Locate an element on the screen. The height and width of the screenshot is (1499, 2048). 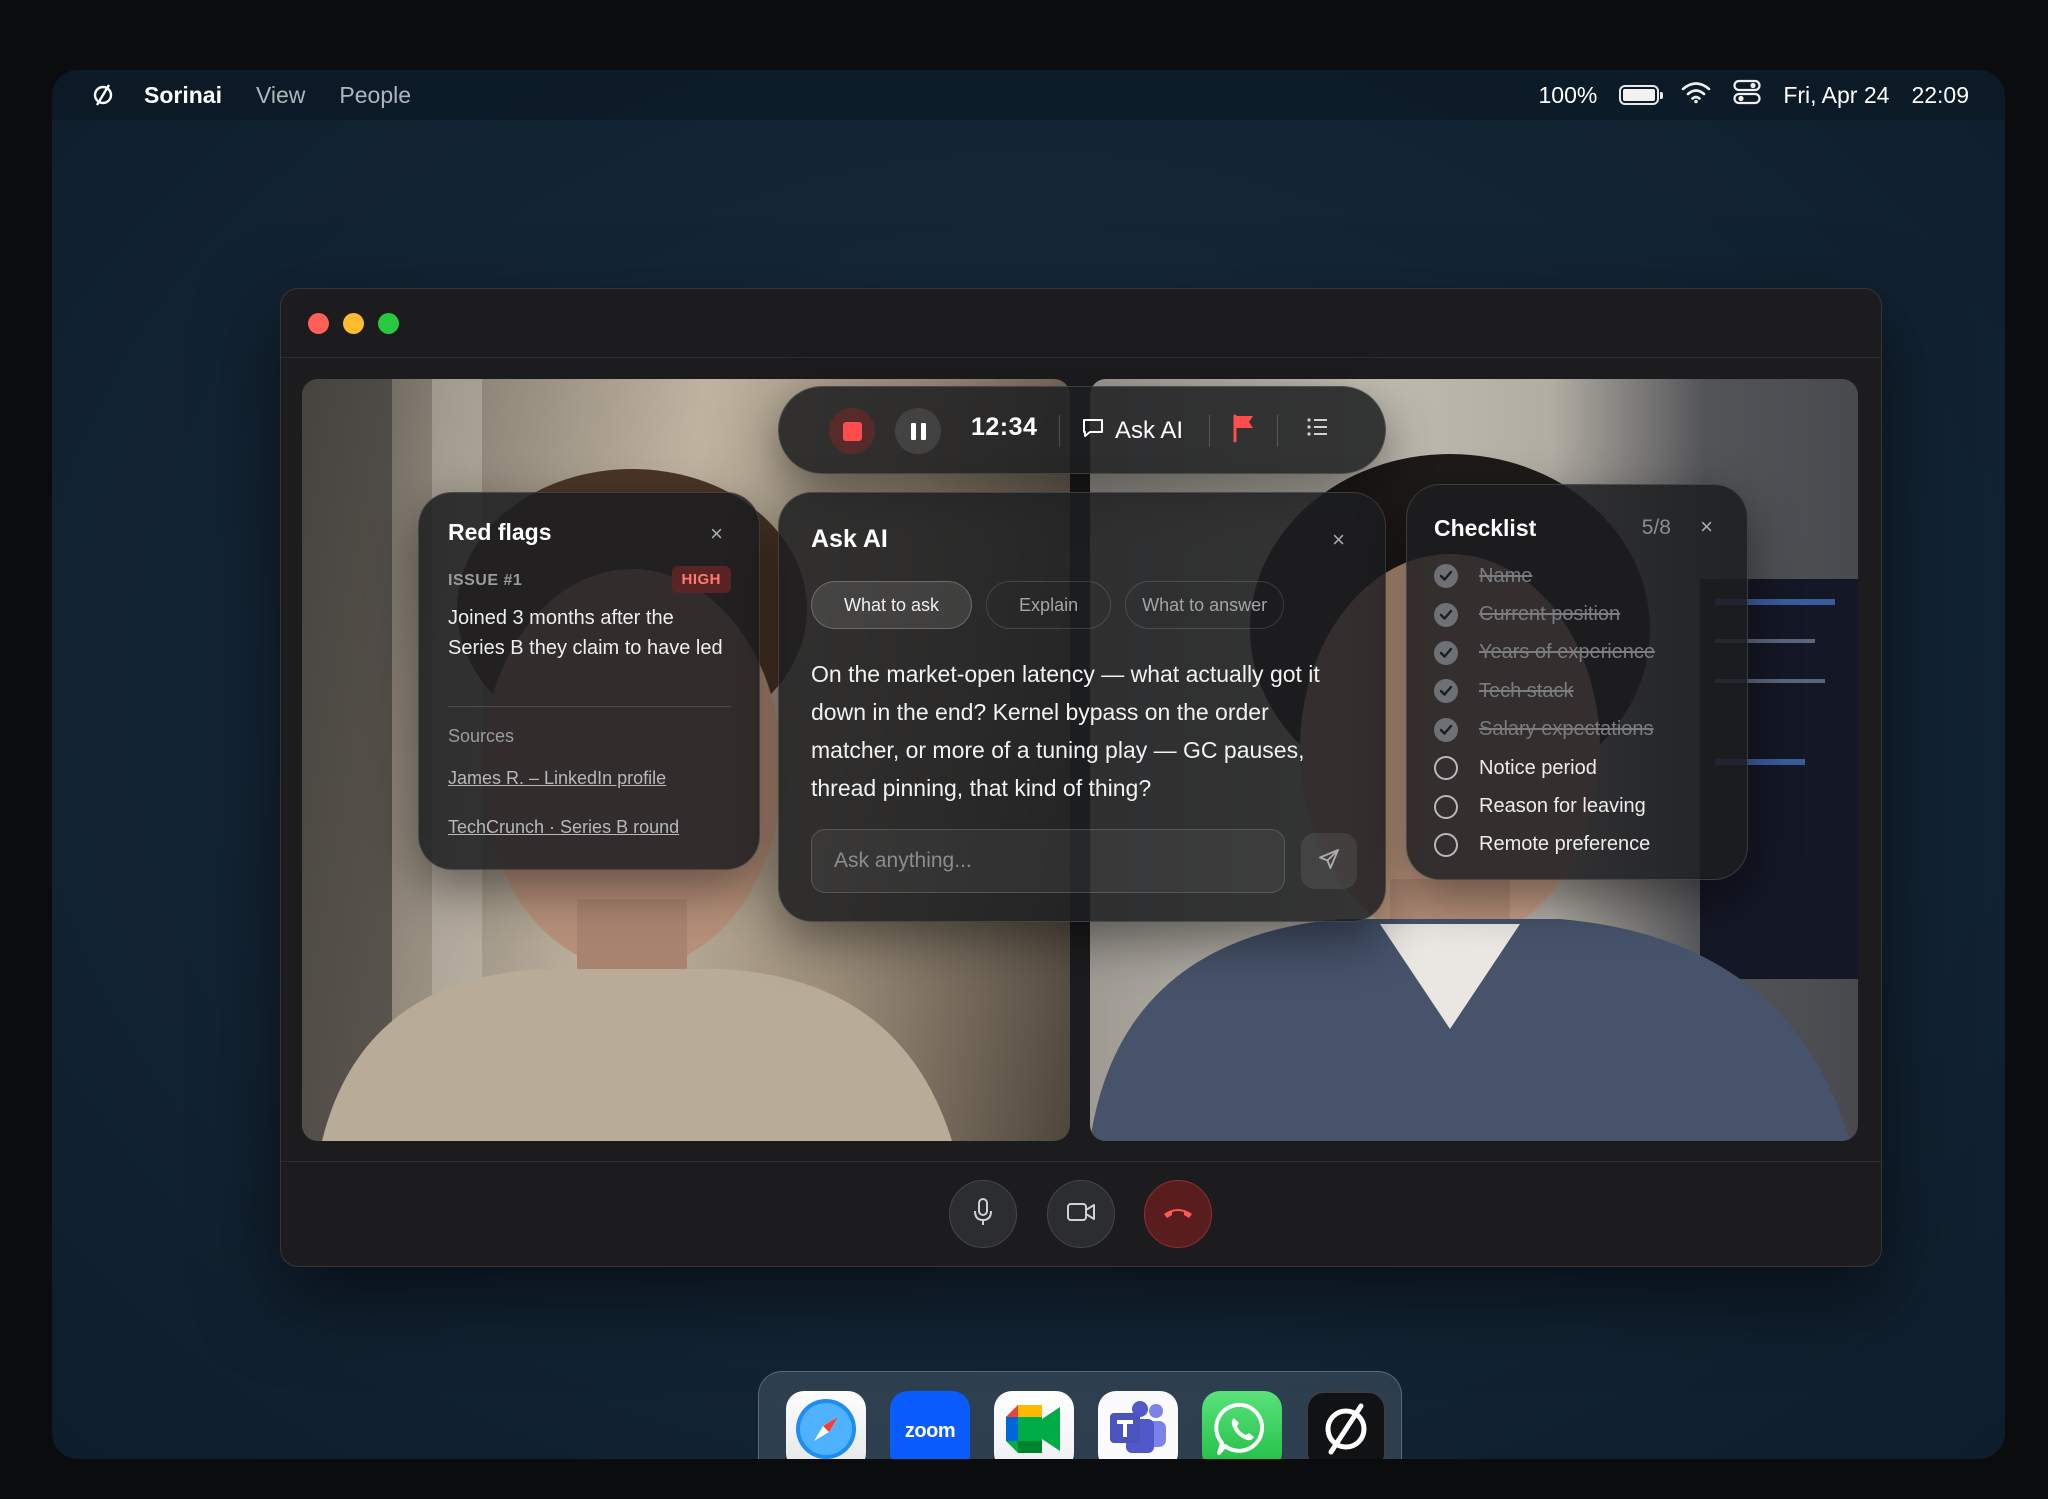
battery-icon is located at coordinates (1641, 95).